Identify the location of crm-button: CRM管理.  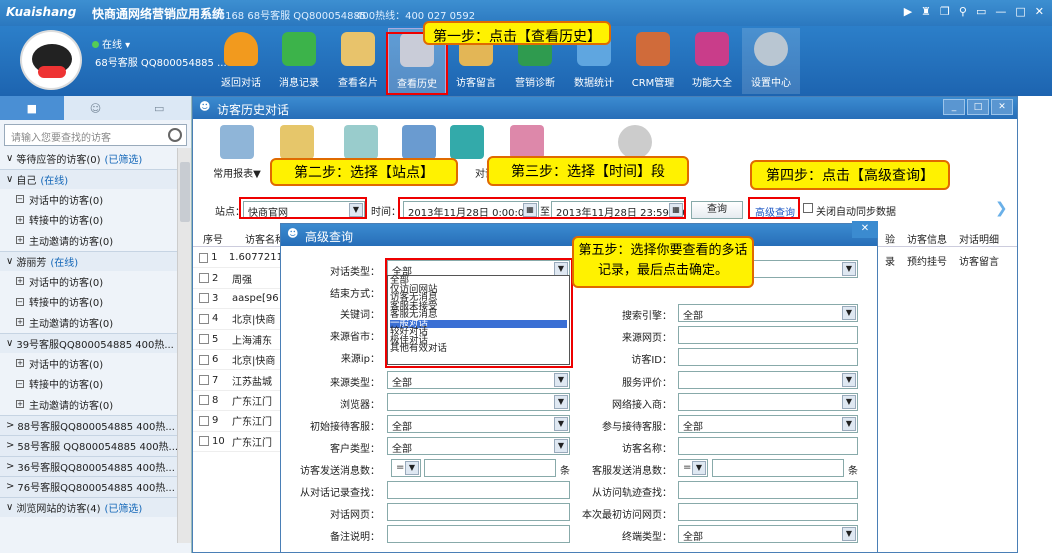
(653, 61).